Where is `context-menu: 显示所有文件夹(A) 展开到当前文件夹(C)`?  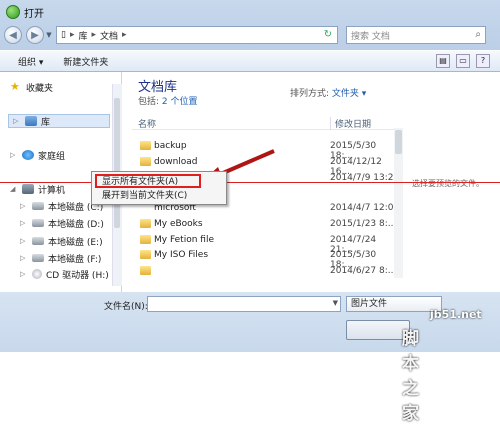
context-menu: 显示所有文件夹(A) 展开到当前文件夹(C) is located at coordinates (159, 188).